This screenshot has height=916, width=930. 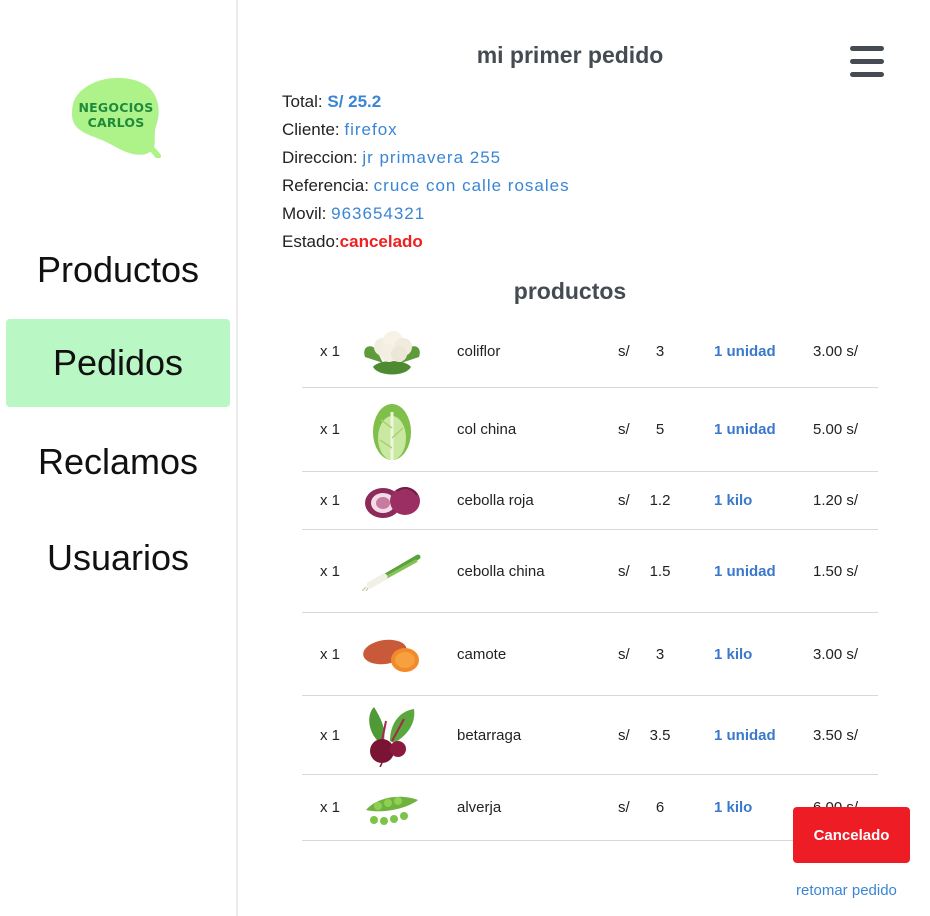 What do you see at coordinates (487, 429) in the screenshot?
I see `product-name: col china` at bounding box center [487, 429].